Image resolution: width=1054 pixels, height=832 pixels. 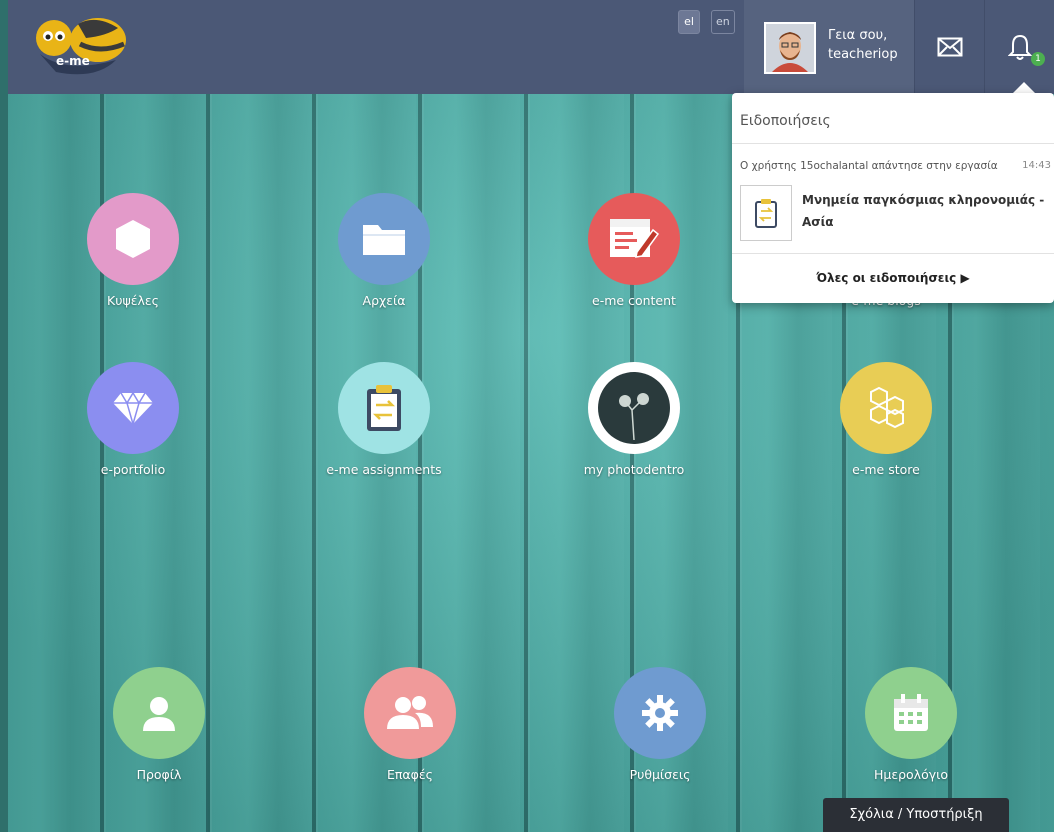 I want to click on notifications-button: 1, so click(x=1019, y=47).